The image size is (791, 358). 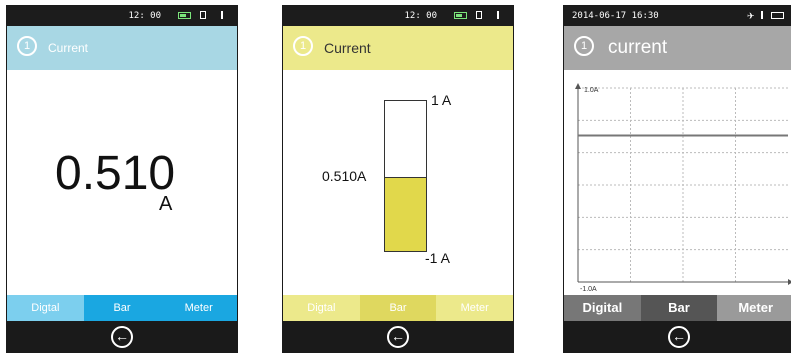 What do you see at coordinates (405, 214) in the screenshot?
I see `bar-gauge-fill` at bounding box center [405, 214].